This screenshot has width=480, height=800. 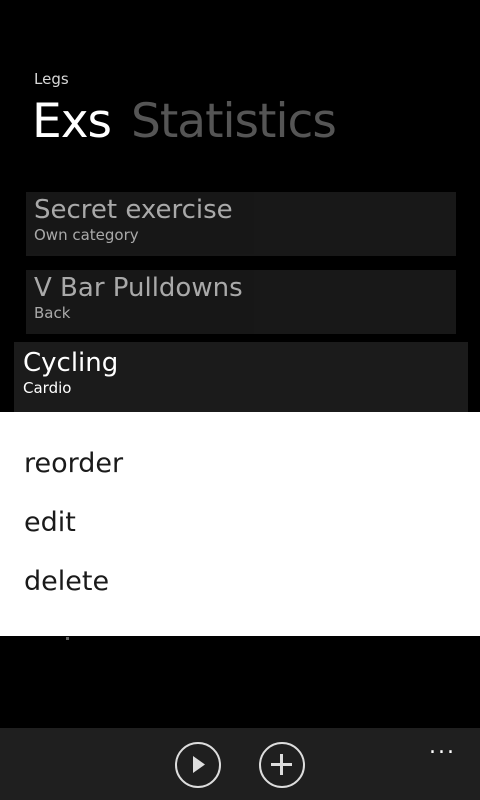 What do you see at coordinates (67, 638) in the screenshot?
I see `background-artifact` at bounding box center [67, 638].